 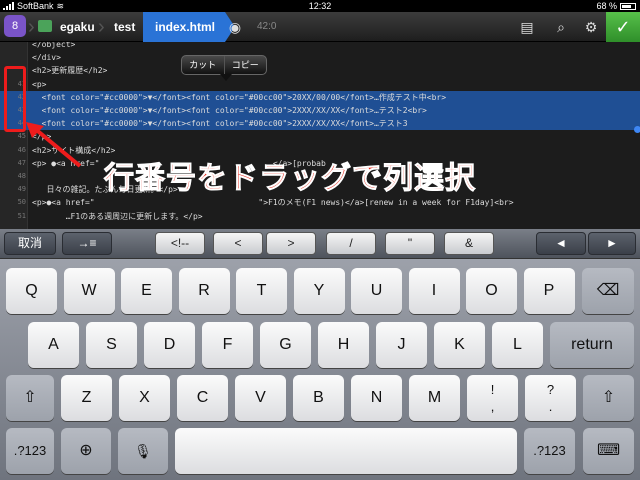 I want to click on key-q: Q, so click(x=31, y=291).